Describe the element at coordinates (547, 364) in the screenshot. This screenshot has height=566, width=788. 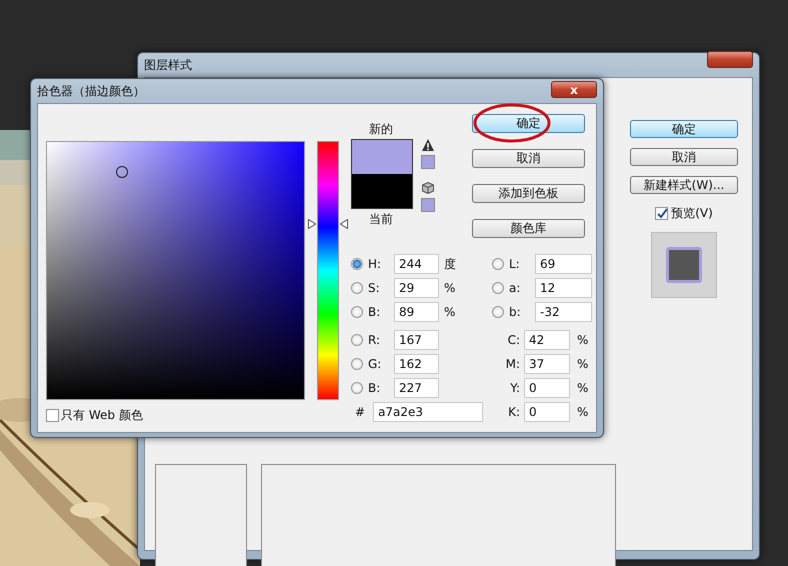
I see `input-field: 37` at that location.